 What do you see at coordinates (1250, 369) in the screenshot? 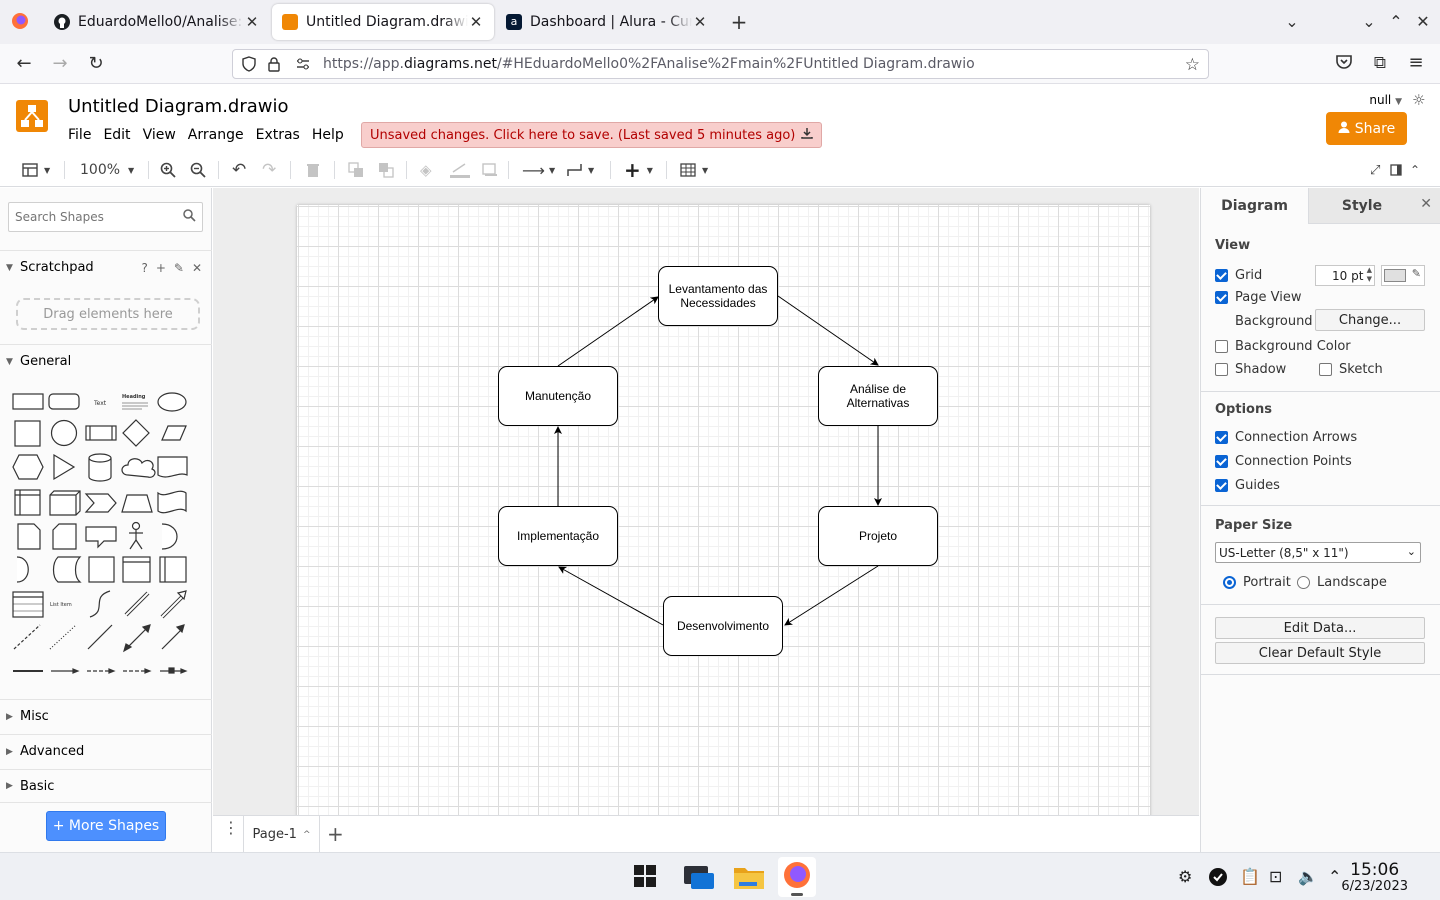
I see `shadow-row: Shadow` at bounding box center [1250, 369].